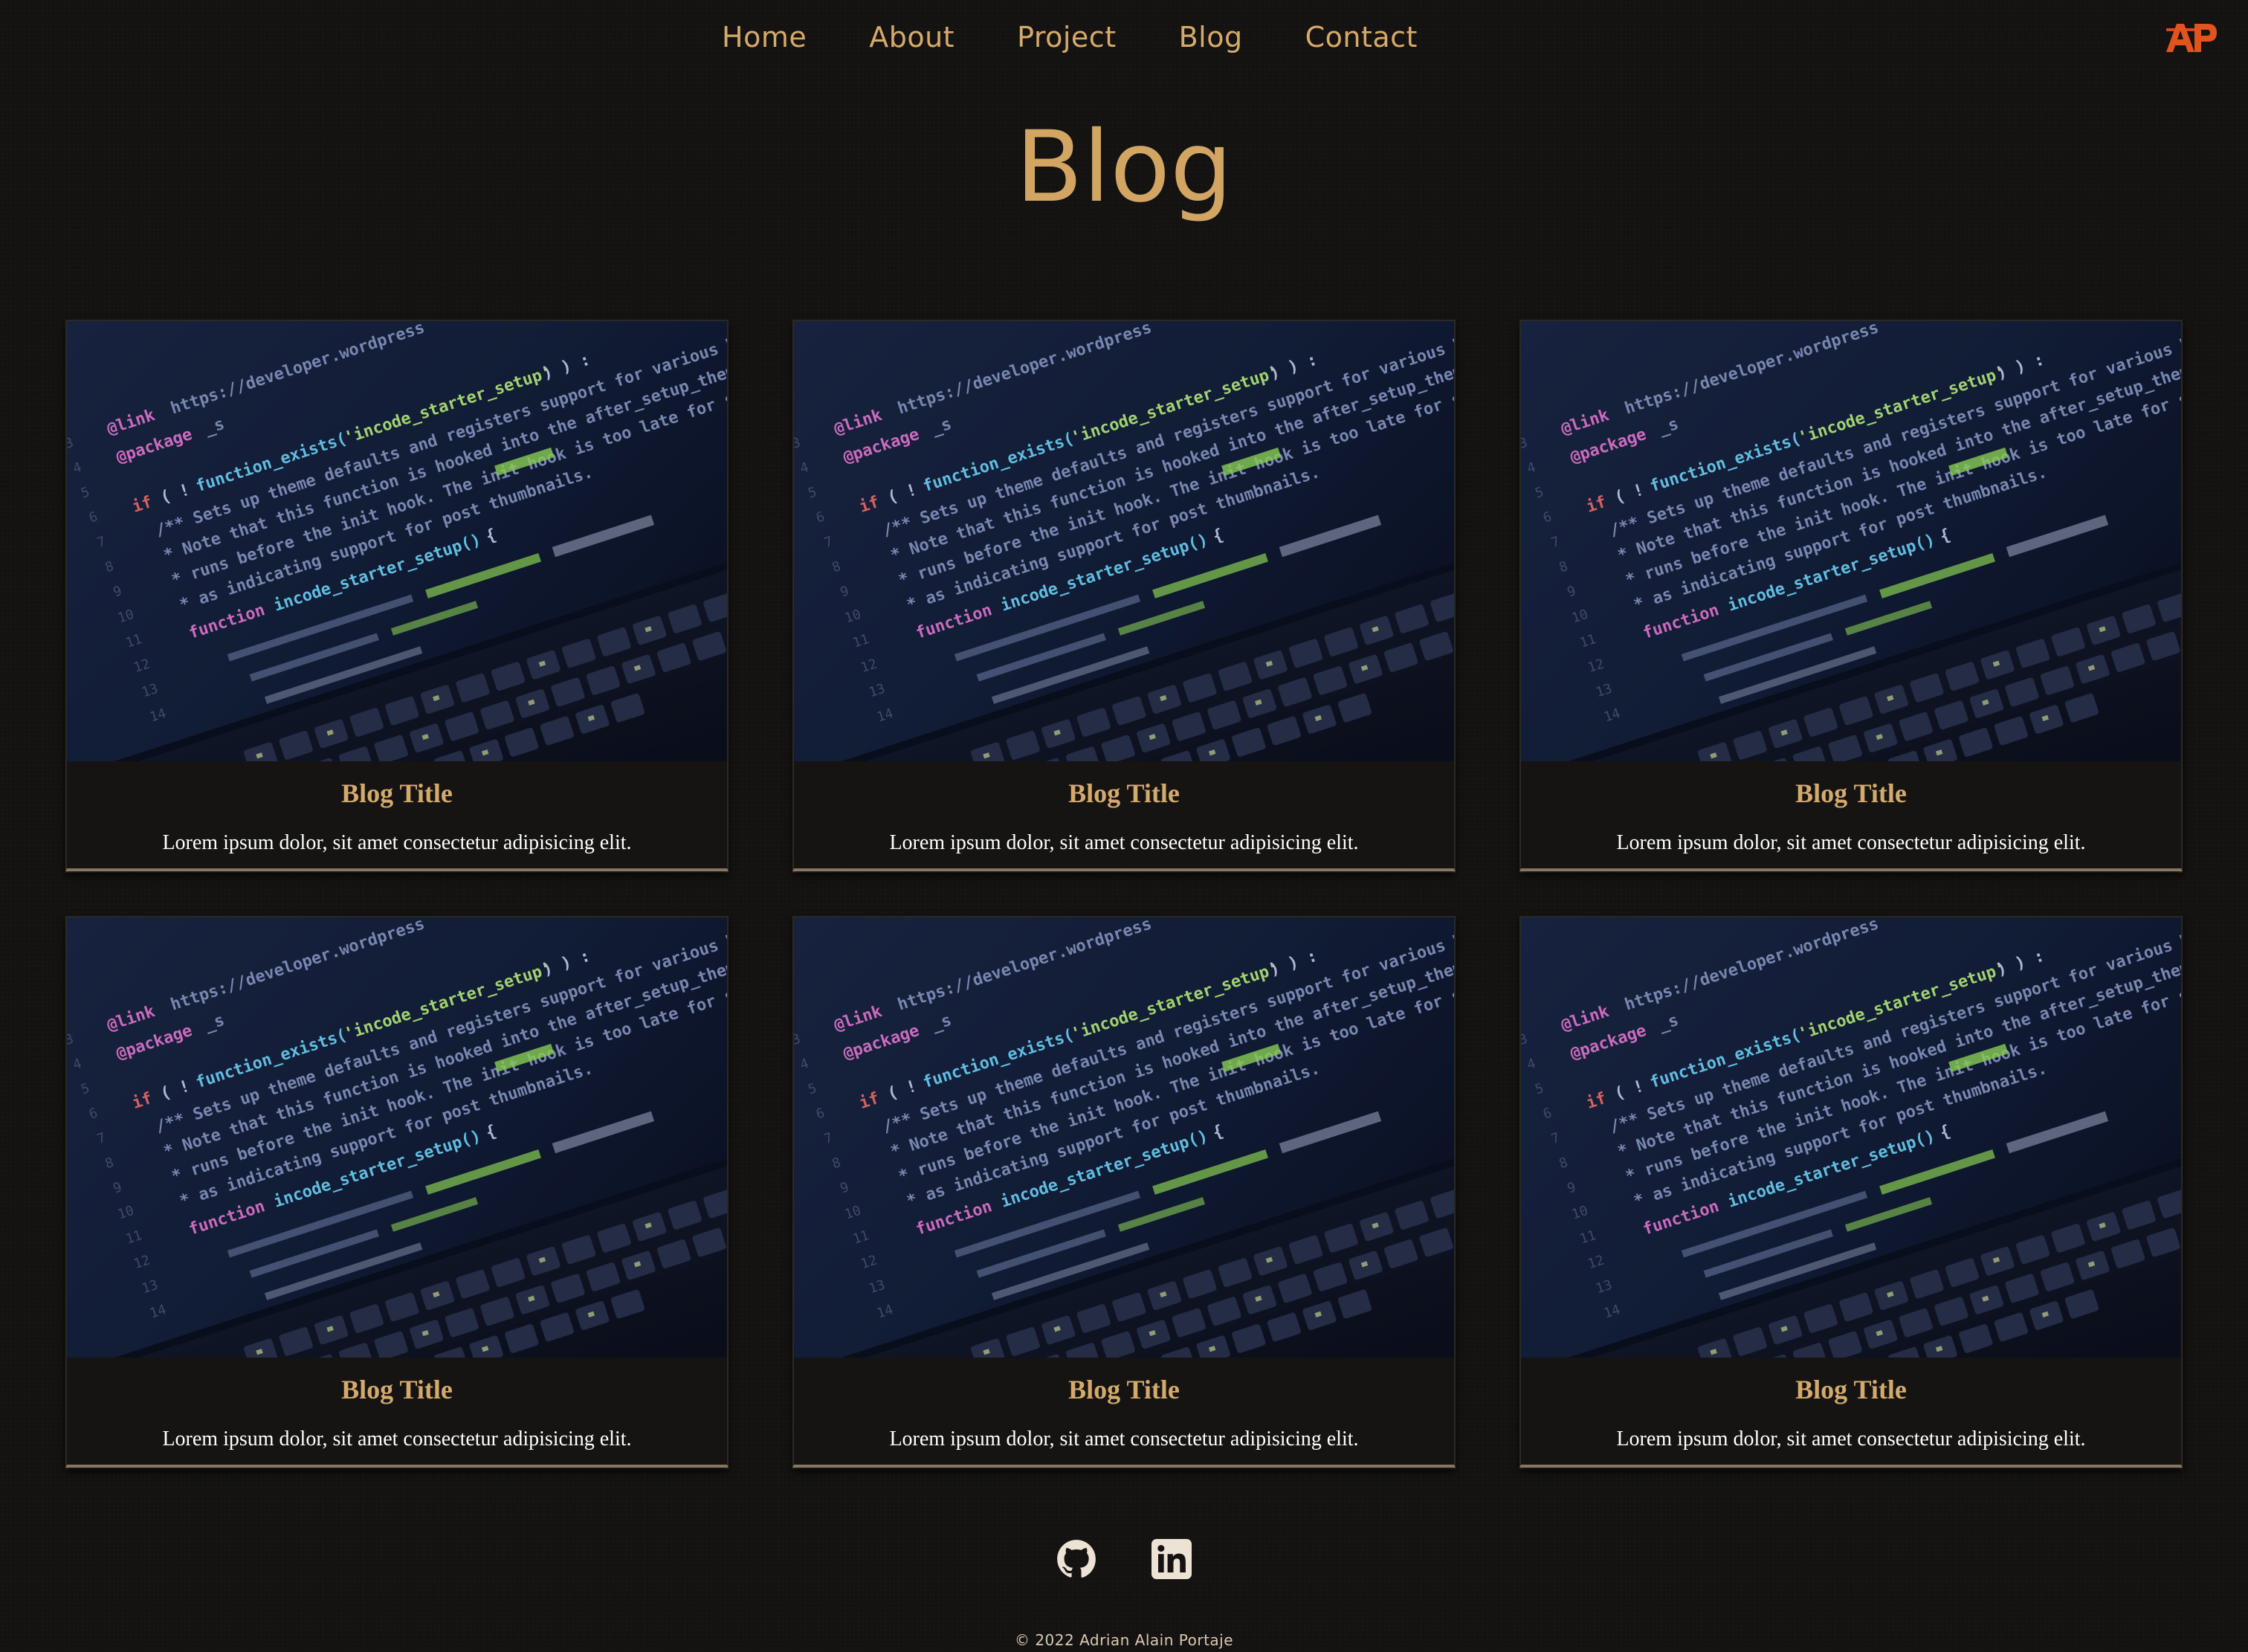 This screenshot has width=2248, height=1652. Describe the element at coordinates (1067, 37) in the screenshot. I see `nav-project-link: Project` at that location.